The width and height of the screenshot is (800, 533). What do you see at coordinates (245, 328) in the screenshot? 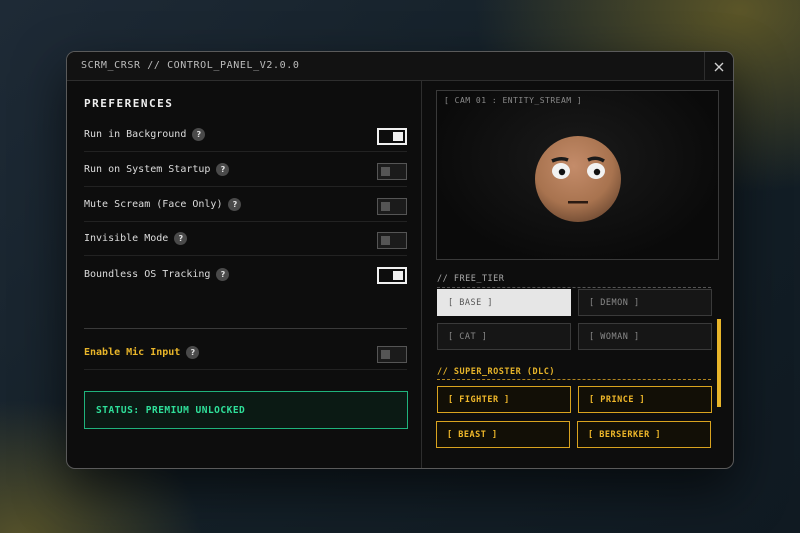
I see `divider` at bounding box center [245, 328].